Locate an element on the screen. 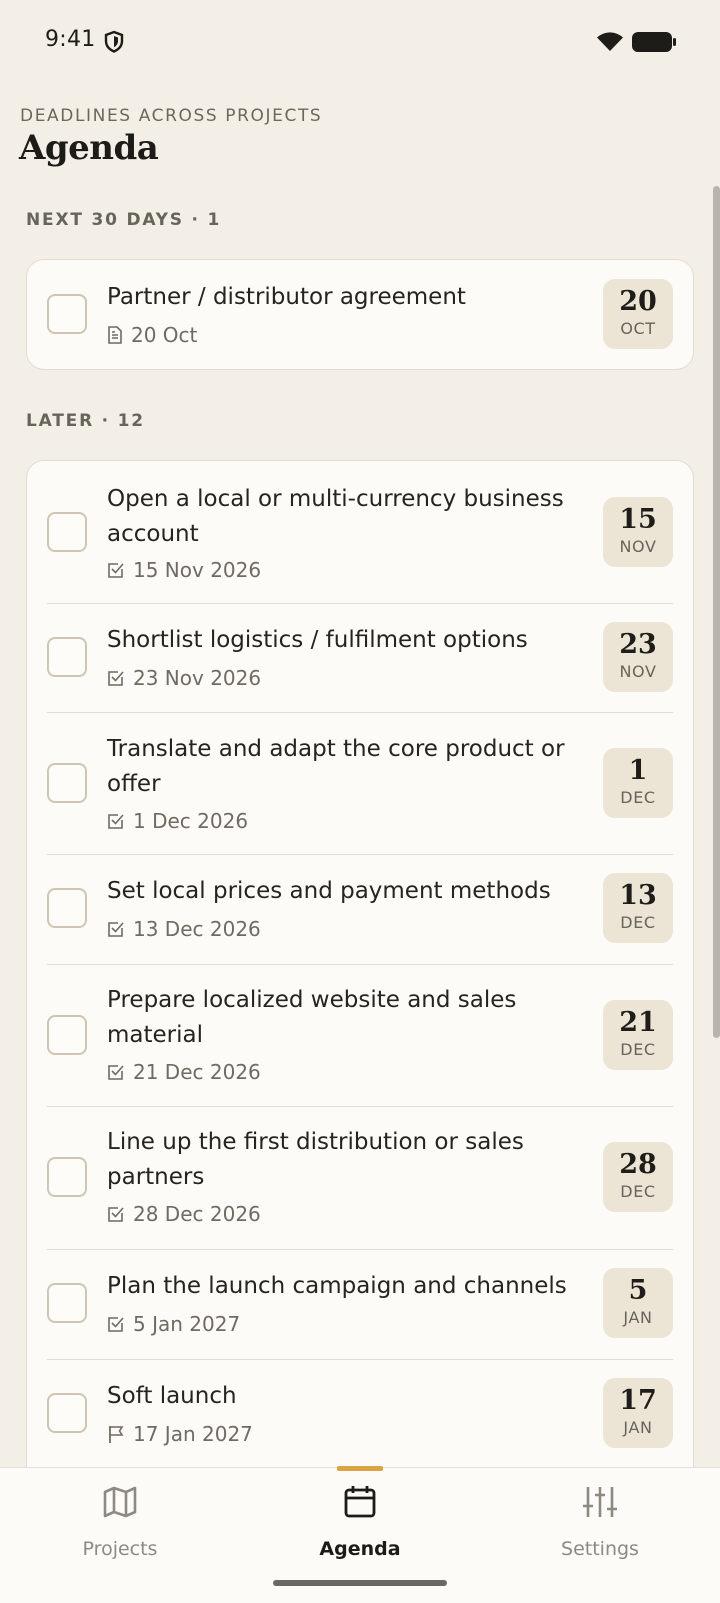  tab-agenda: Agenda is located at coordinates (360, 1518).